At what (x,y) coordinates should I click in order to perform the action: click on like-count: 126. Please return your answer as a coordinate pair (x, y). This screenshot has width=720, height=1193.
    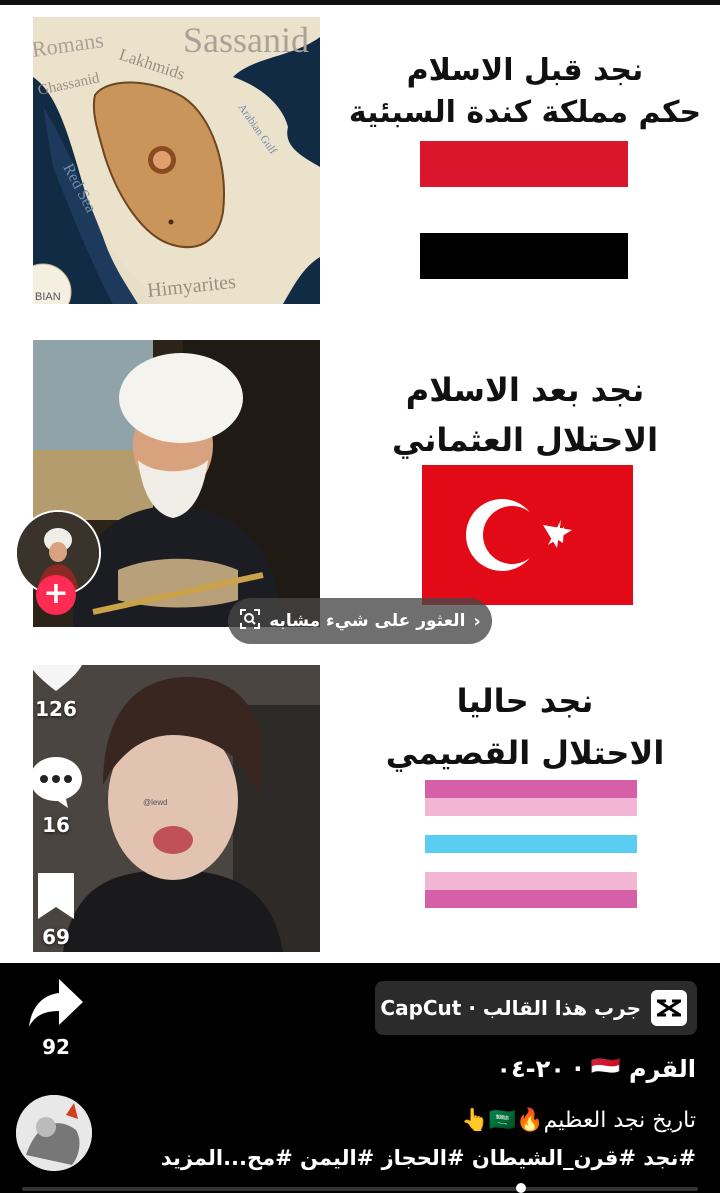
    Looking at the image, I should click on (56, 709).